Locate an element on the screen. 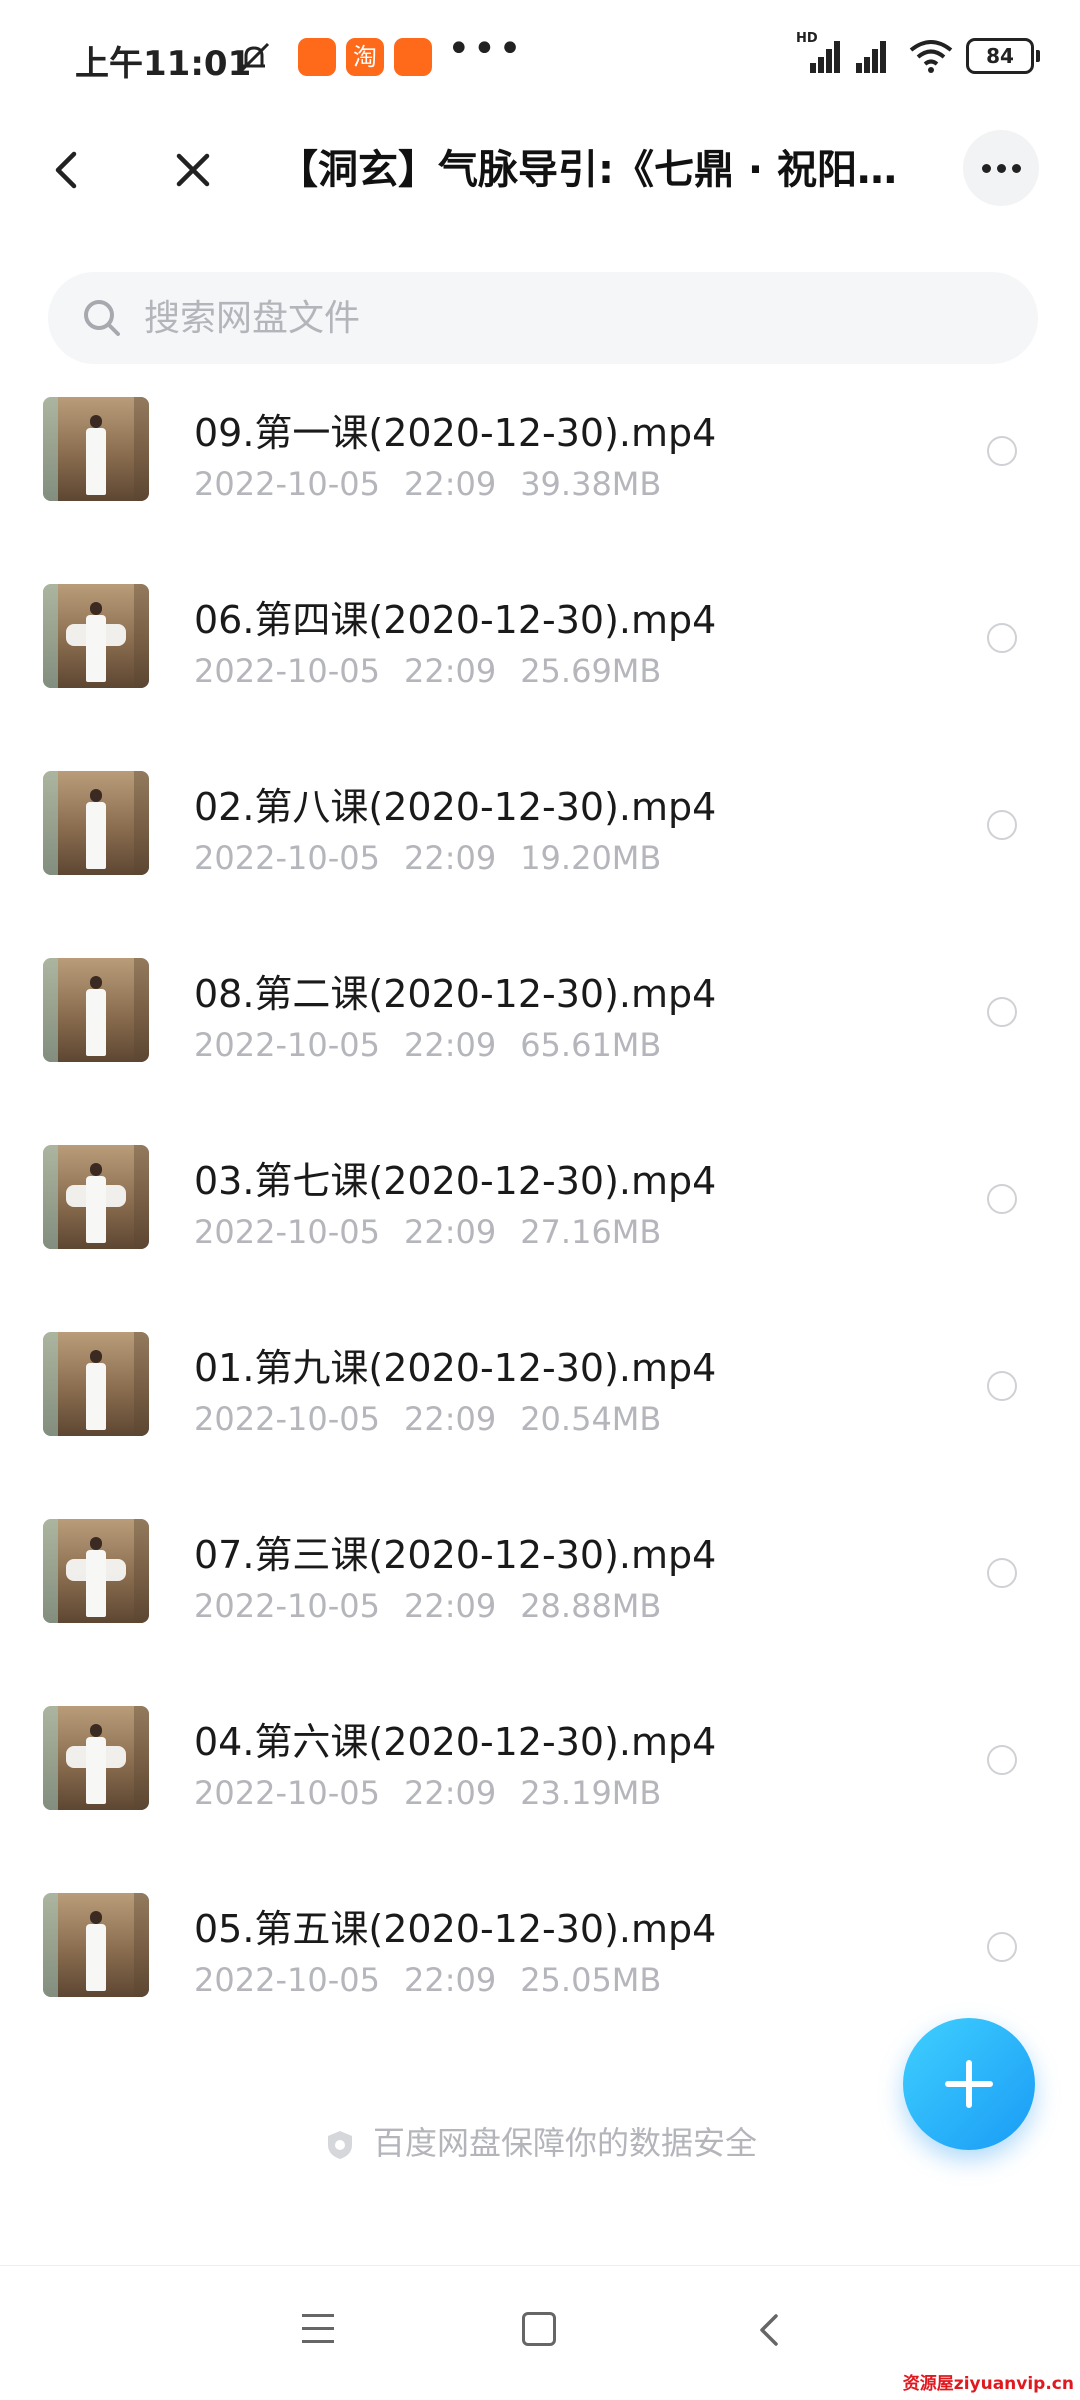 This screenshot has width=1080, height=2400. file-name: 05.第五课(2020-12-30).mp4 is located at coordinates (455, 1929).